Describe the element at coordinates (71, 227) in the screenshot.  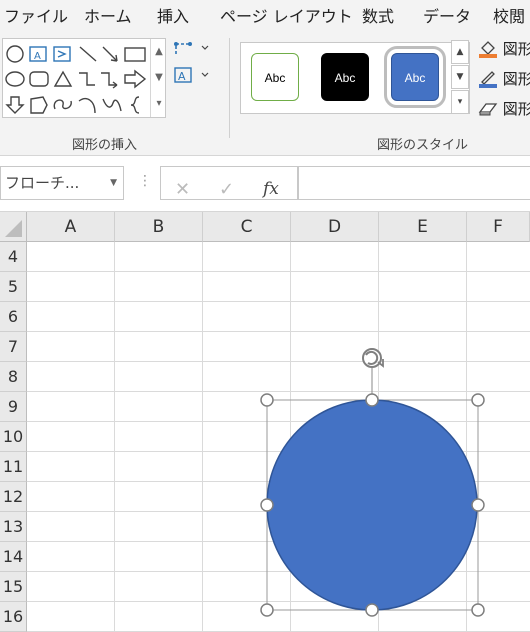
I see `column-header-a: A` at that location.